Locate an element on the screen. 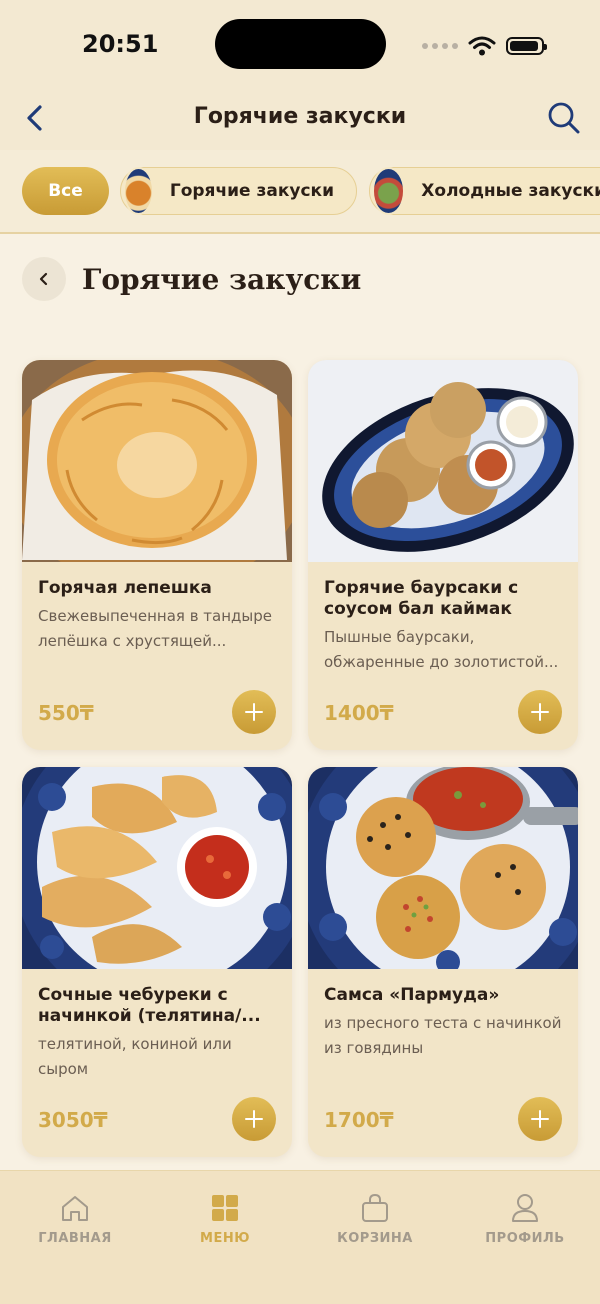  chip-all: Все is located at coordinates (65, 191).